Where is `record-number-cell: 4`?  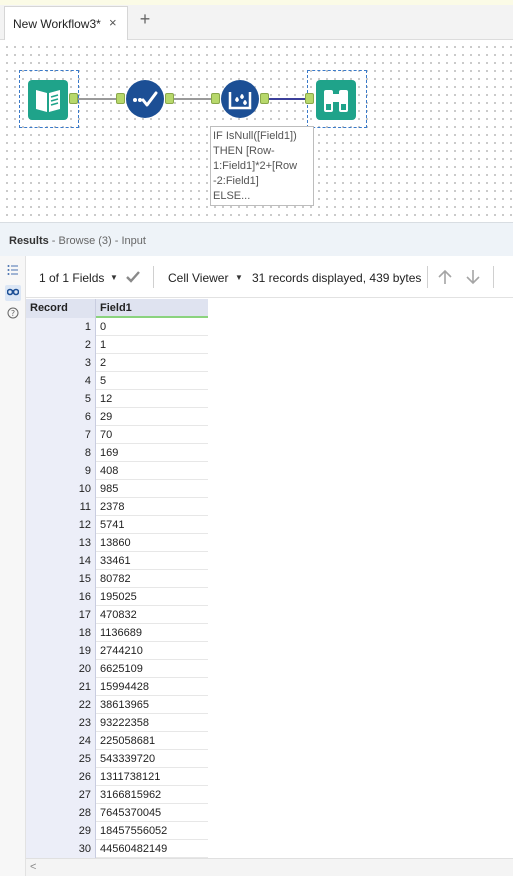 record-number-cell: 4 is located at coordinates (61, 381).